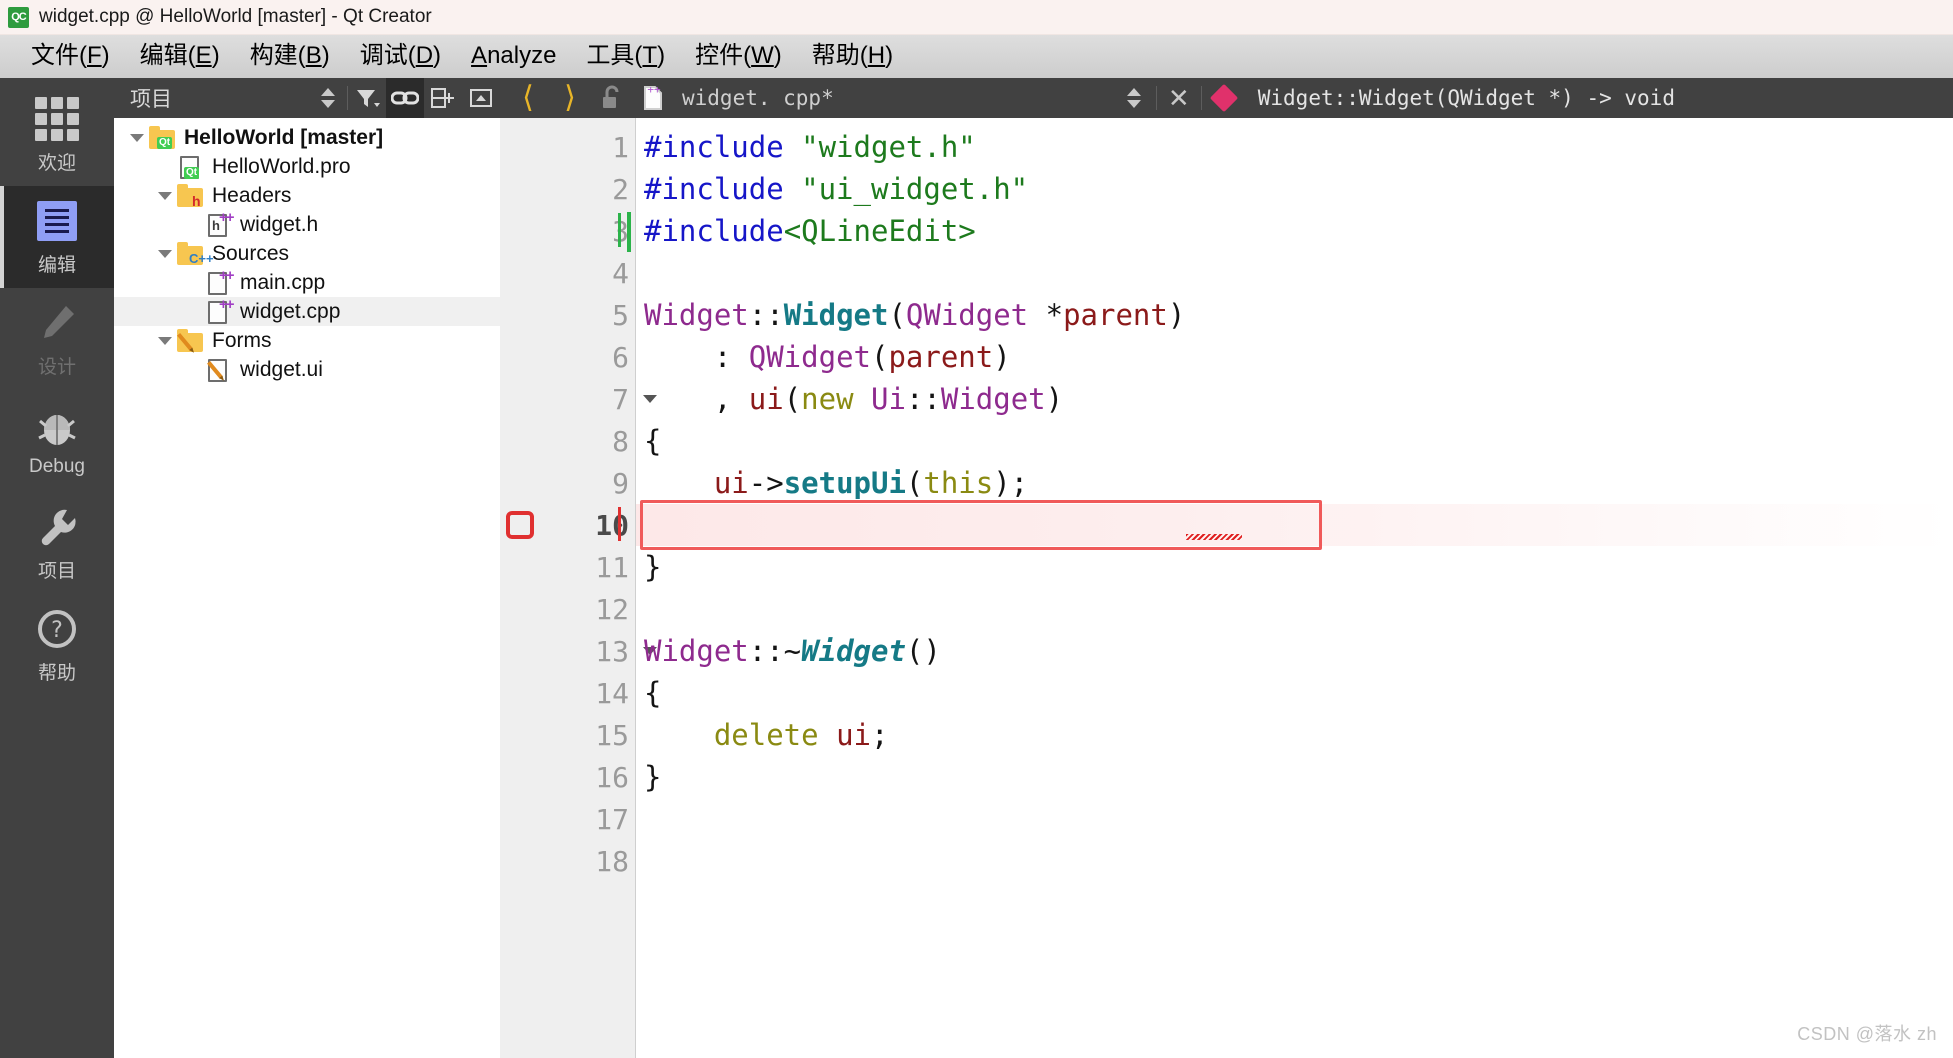 This screenshot has height=1058, width=1953. I want to click on header-file-icon: h ++, so click(219, 224).